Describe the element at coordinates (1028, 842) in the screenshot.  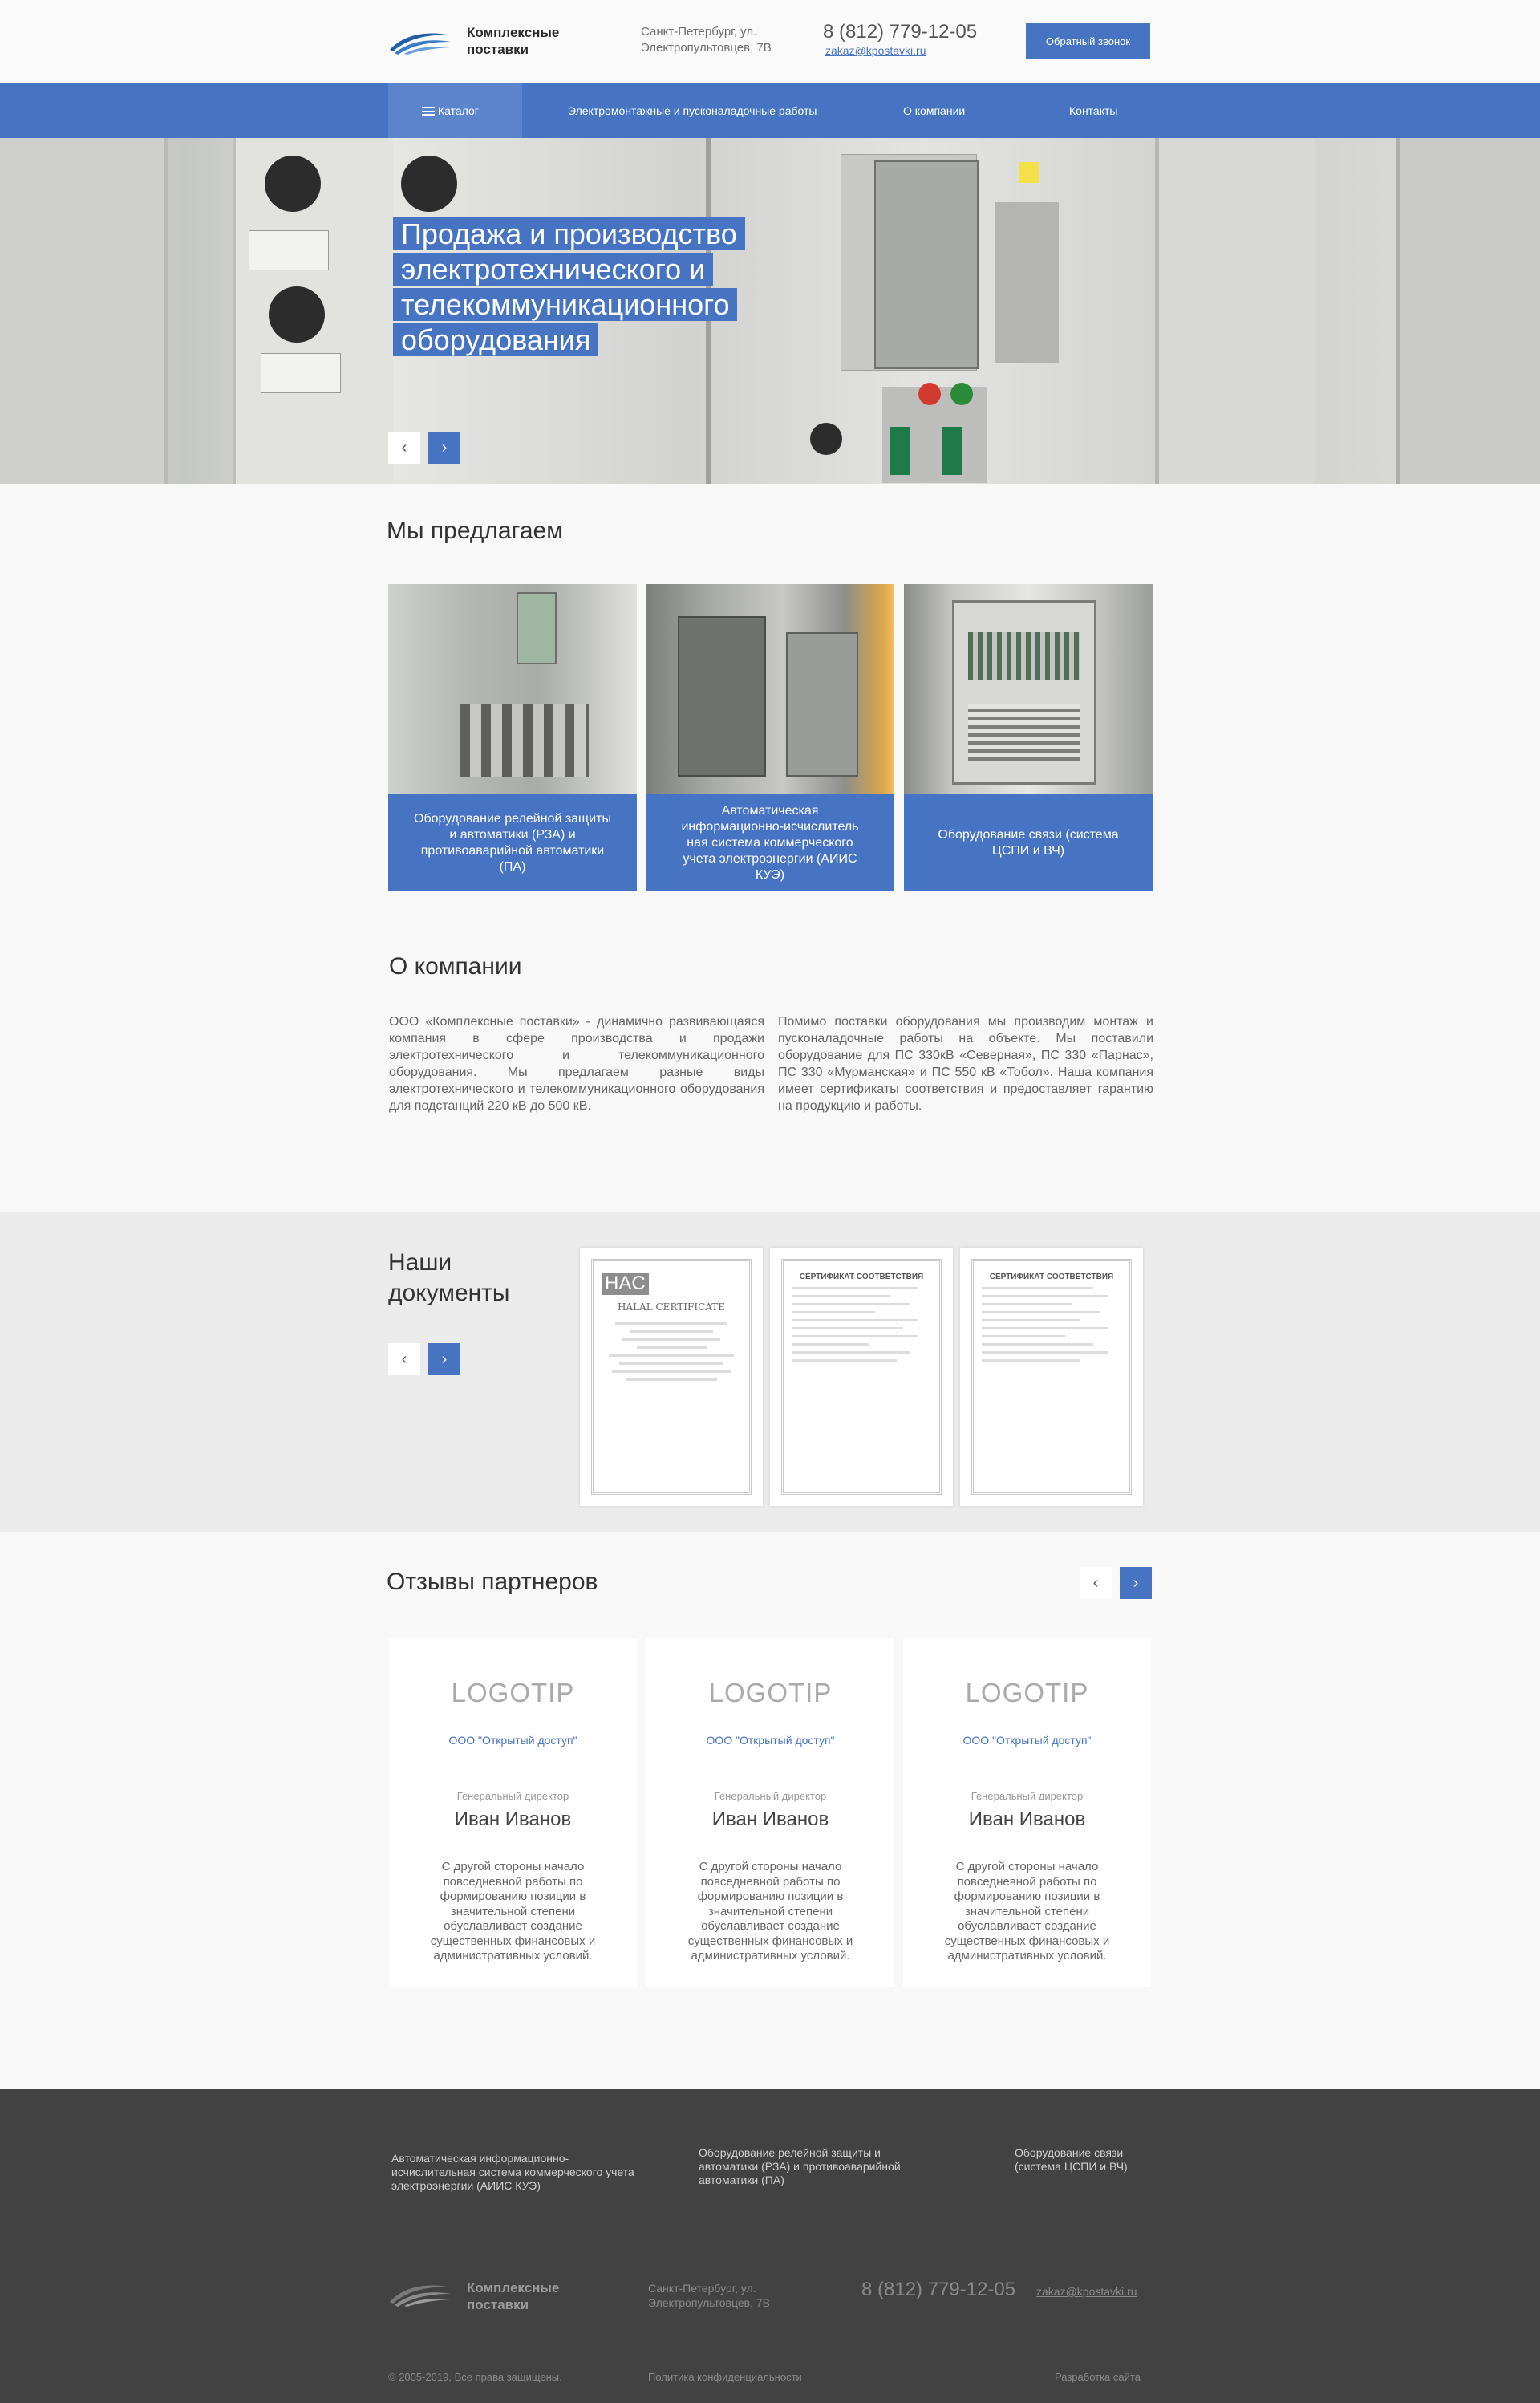
I see `offer-caption: Оборудование связи (системa ЦСПИ и ВЧ)` at that location.